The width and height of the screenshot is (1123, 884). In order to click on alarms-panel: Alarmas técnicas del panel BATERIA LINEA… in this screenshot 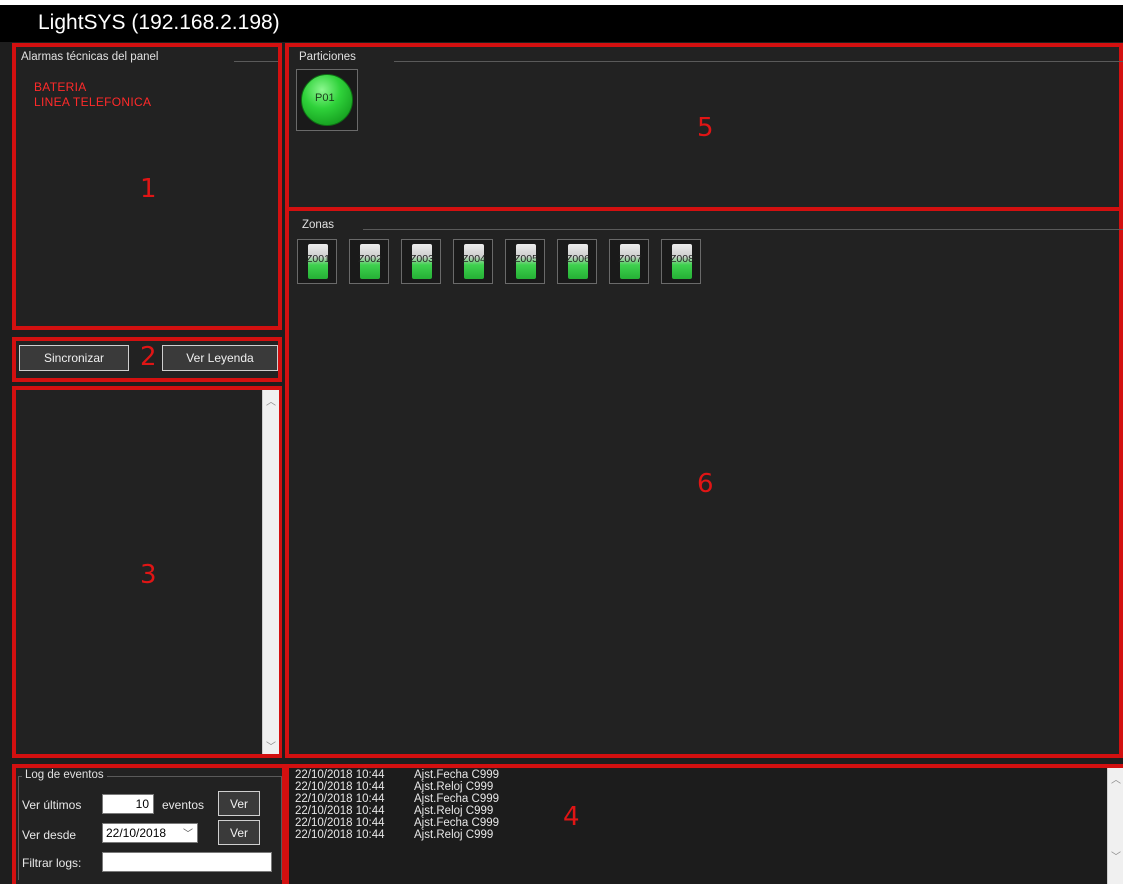, I will do `click(147, 186)`.